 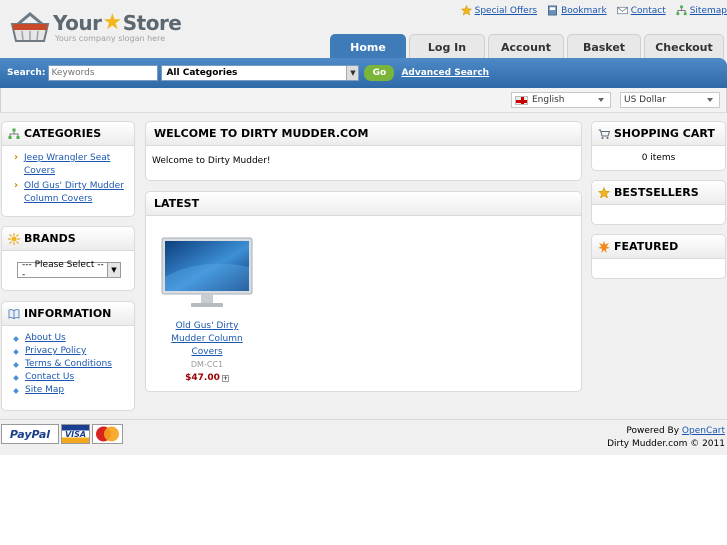 What do you see at coordinates (521, 100) in the screenshot?
I see `uk-flag-icon` at bounding box center [521, 100].